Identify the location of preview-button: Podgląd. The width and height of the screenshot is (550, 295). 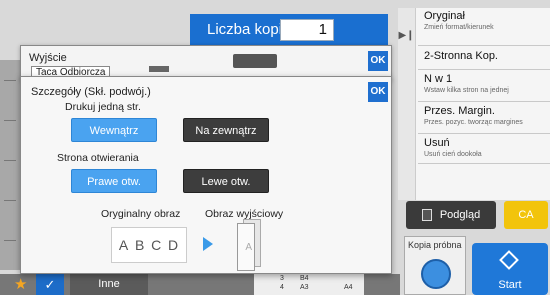
(451, 215).